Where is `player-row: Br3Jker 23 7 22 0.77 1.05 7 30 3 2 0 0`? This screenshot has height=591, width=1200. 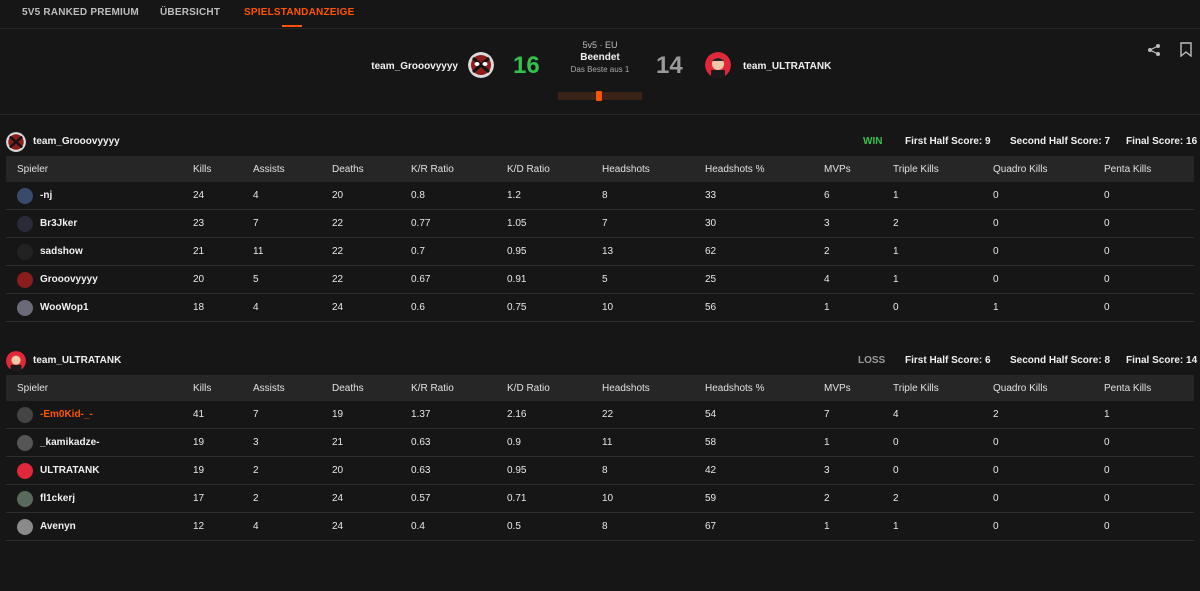 player-row: Br3Jker 23 7 22 0.77 1.05 7 30 3 2 0 0 is located at coordinates (600, 223).